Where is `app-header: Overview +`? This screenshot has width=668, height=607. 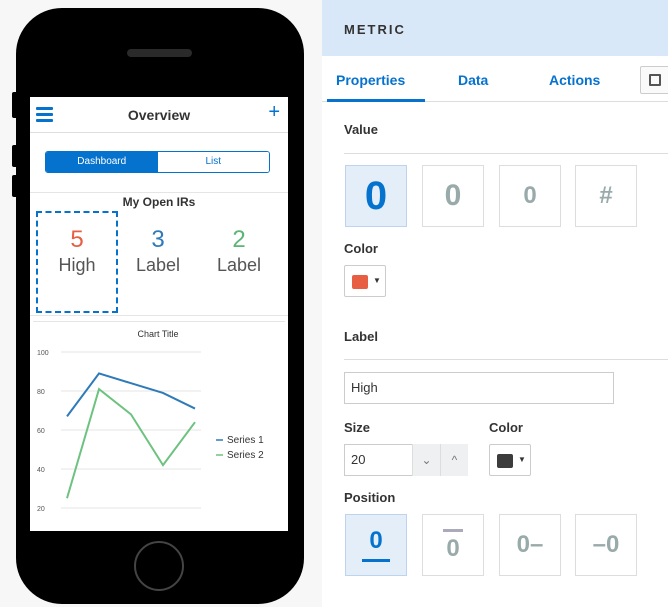
app-header: Overview + is located at coordinates (159, 115).